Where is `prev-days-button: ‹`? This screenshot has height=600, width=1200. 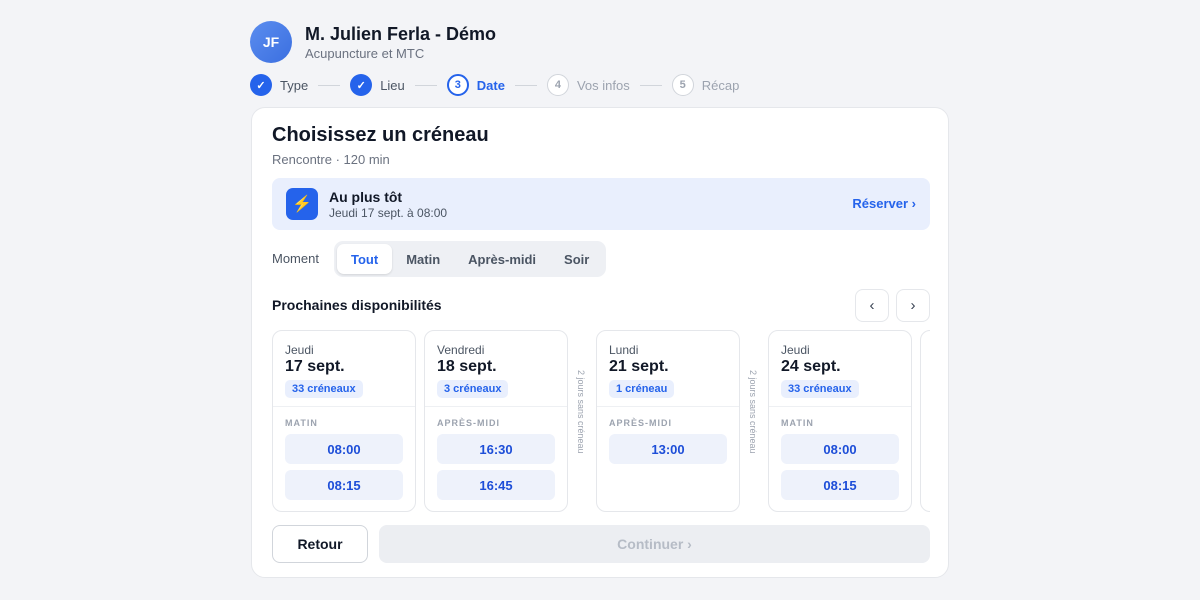
prev-days-button: ‹ is located at coordinates (872, 305).